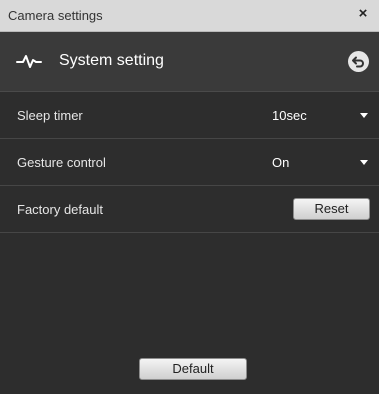 Image resolution: width=379 pixels, height=394 pixels. What do you see at coordinates (55, 15) in the screenshot?
I see `window-title: Camera settings` at bounding box center [55, 15].